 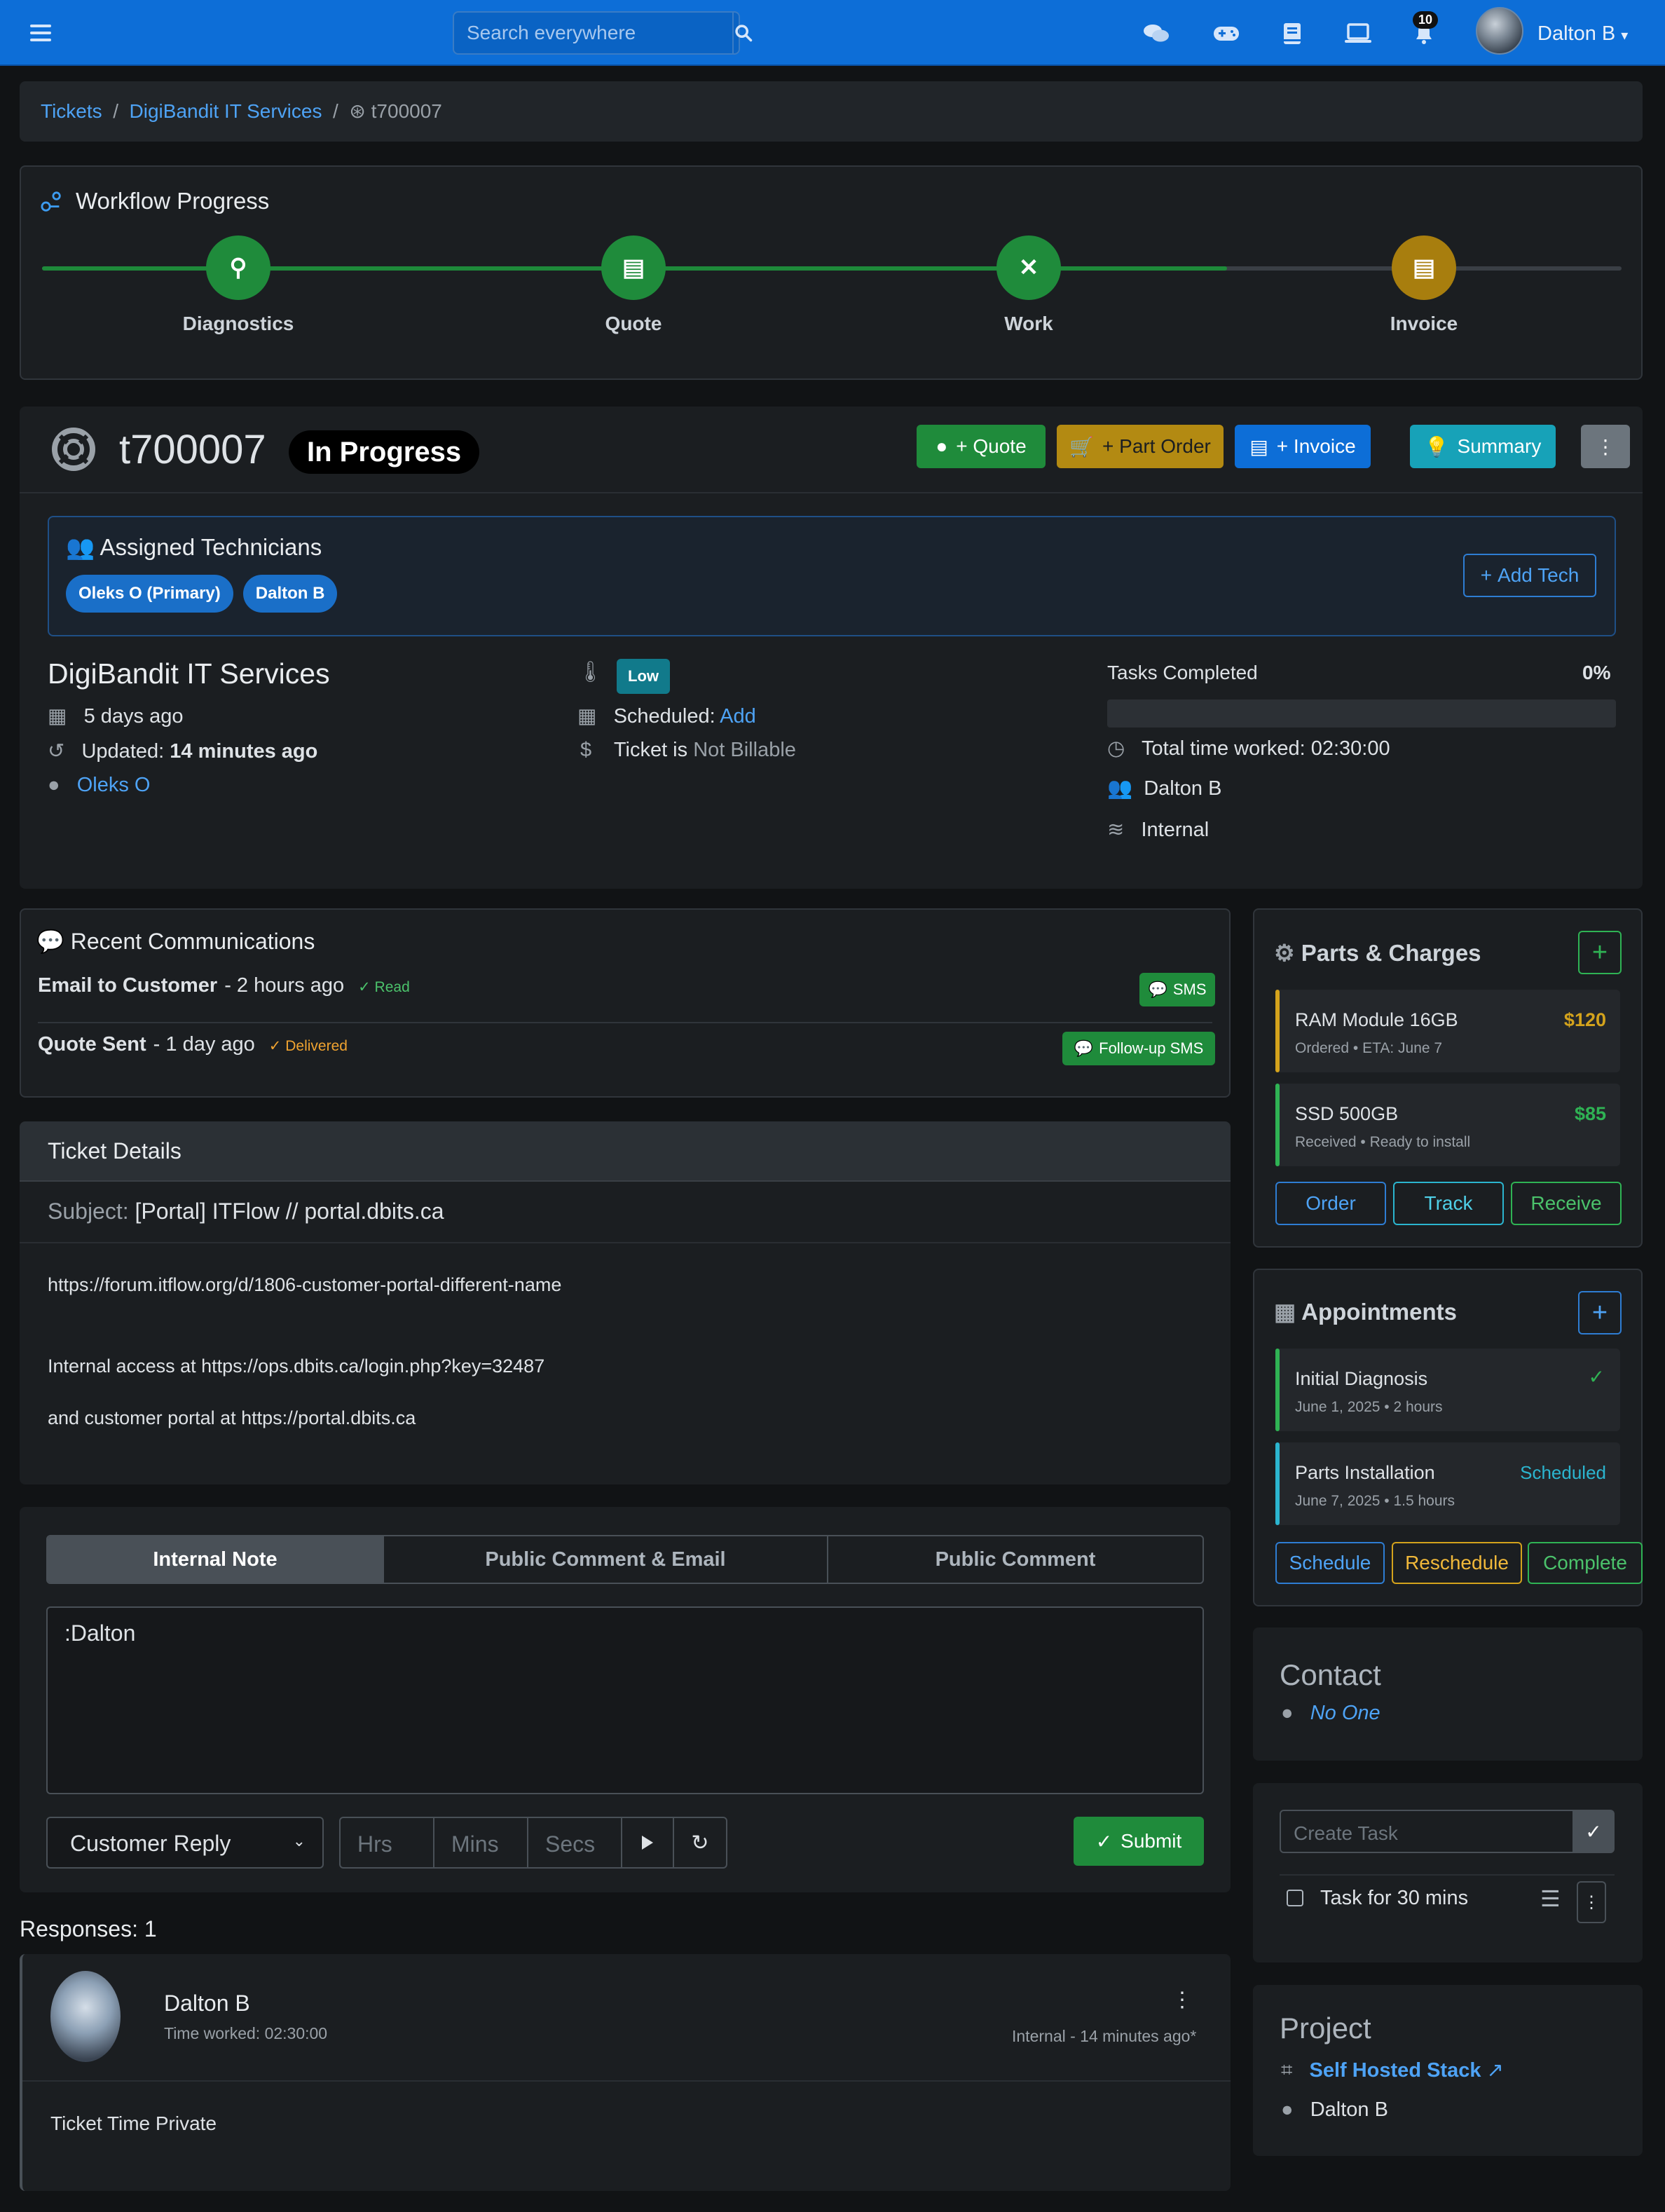 What do you see at coordinates (743, 33) in the screenshot?
I see `search-button` at bounding box center [743, 33].